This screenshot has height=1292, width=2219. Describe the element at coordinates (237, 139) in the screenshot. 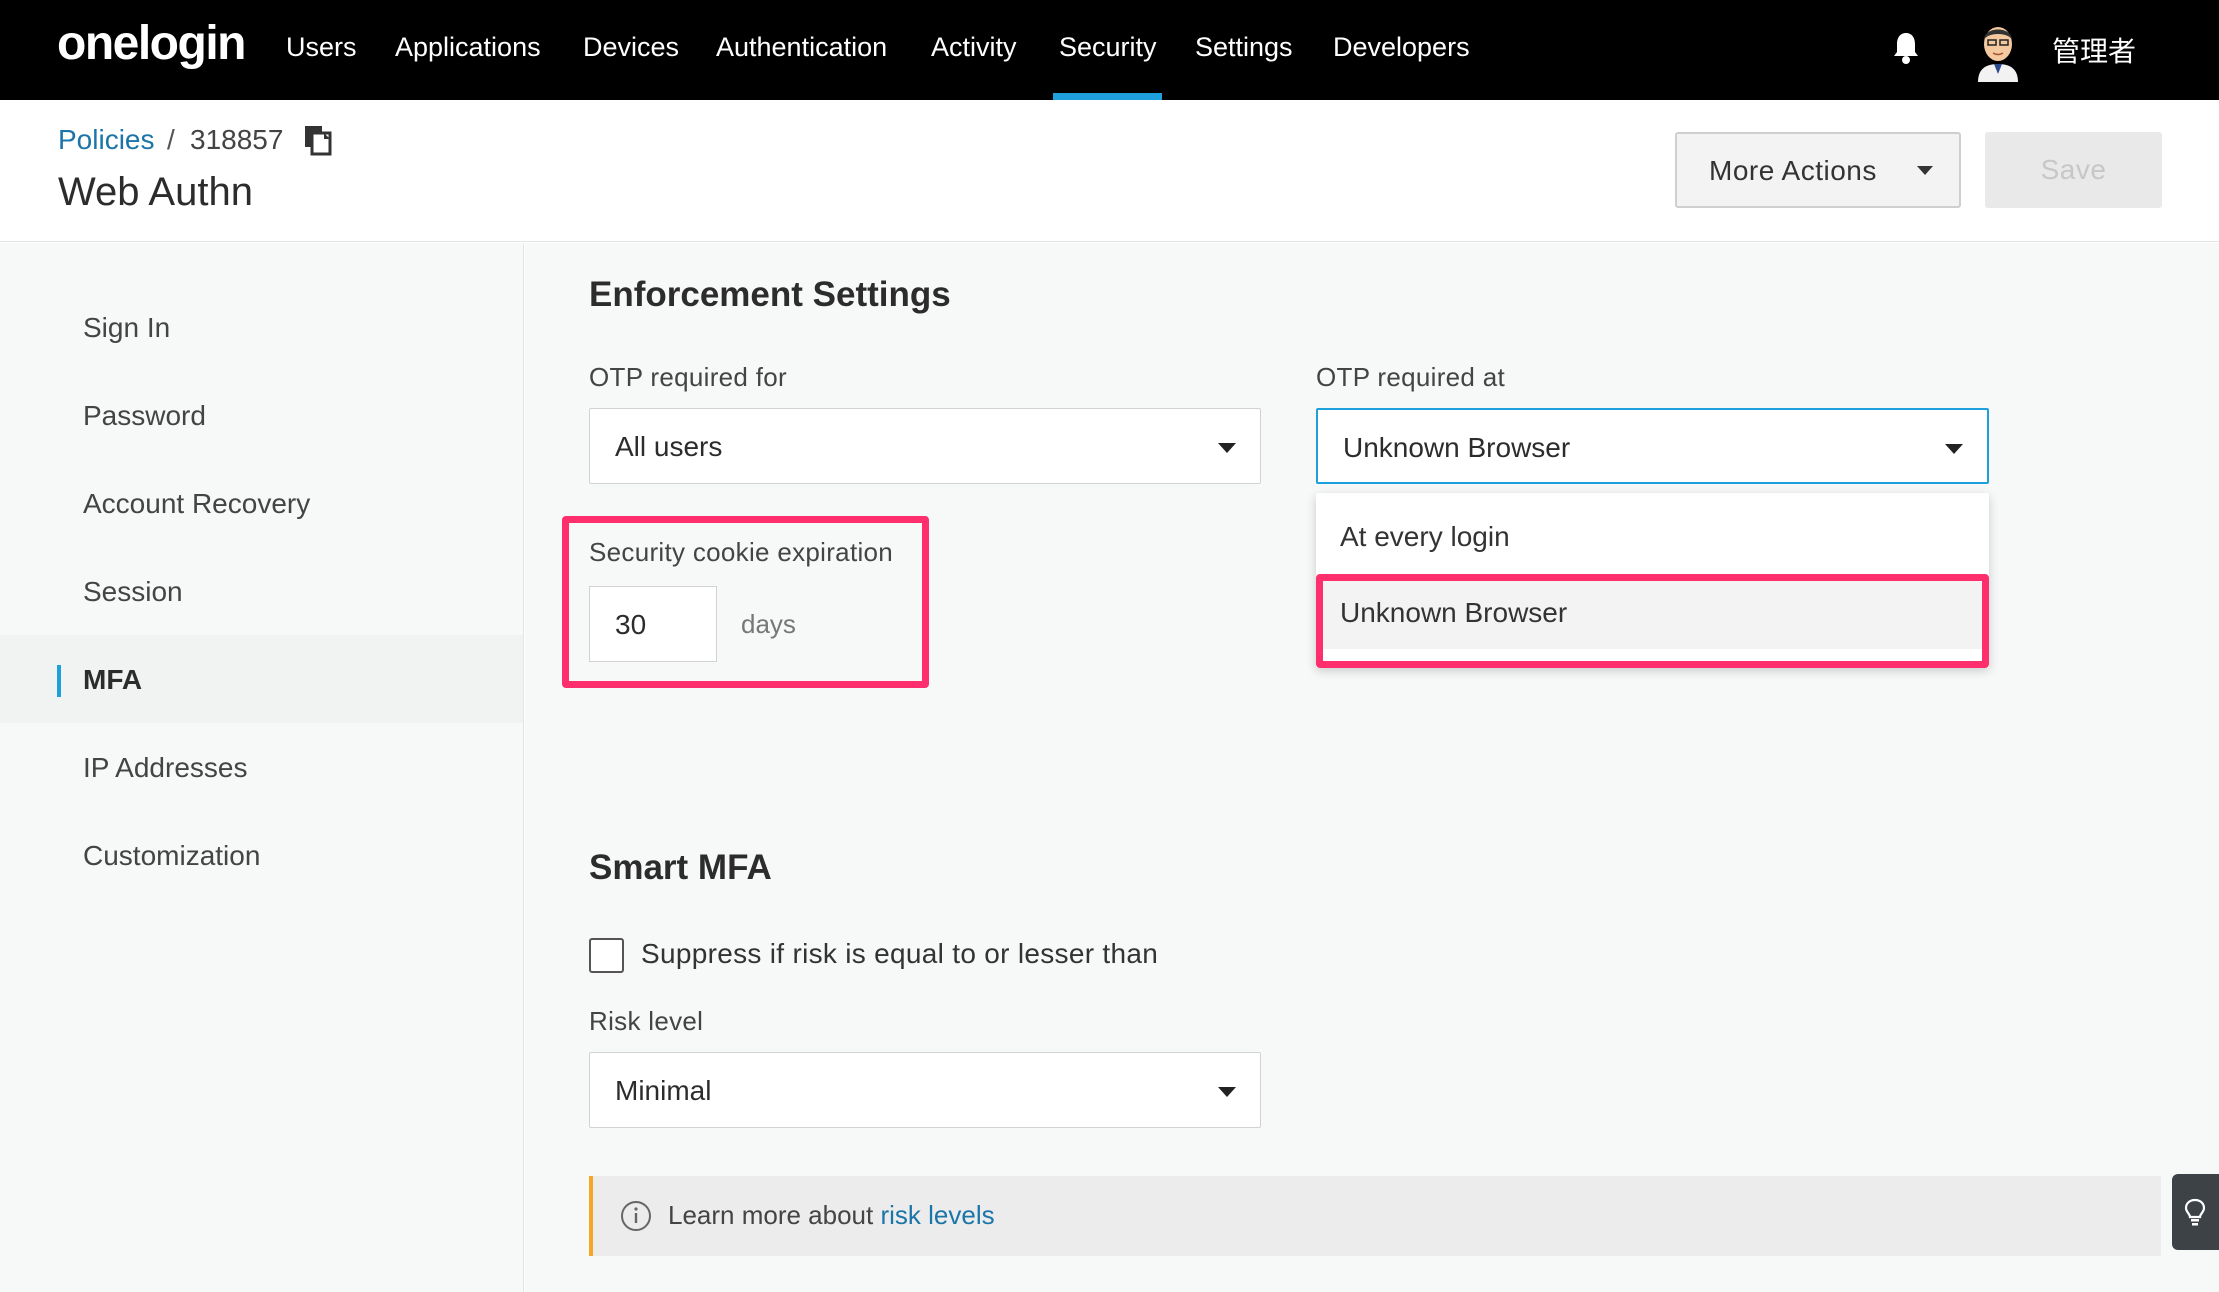

I see `breadcrumb-policy-id: 318857` at that location.